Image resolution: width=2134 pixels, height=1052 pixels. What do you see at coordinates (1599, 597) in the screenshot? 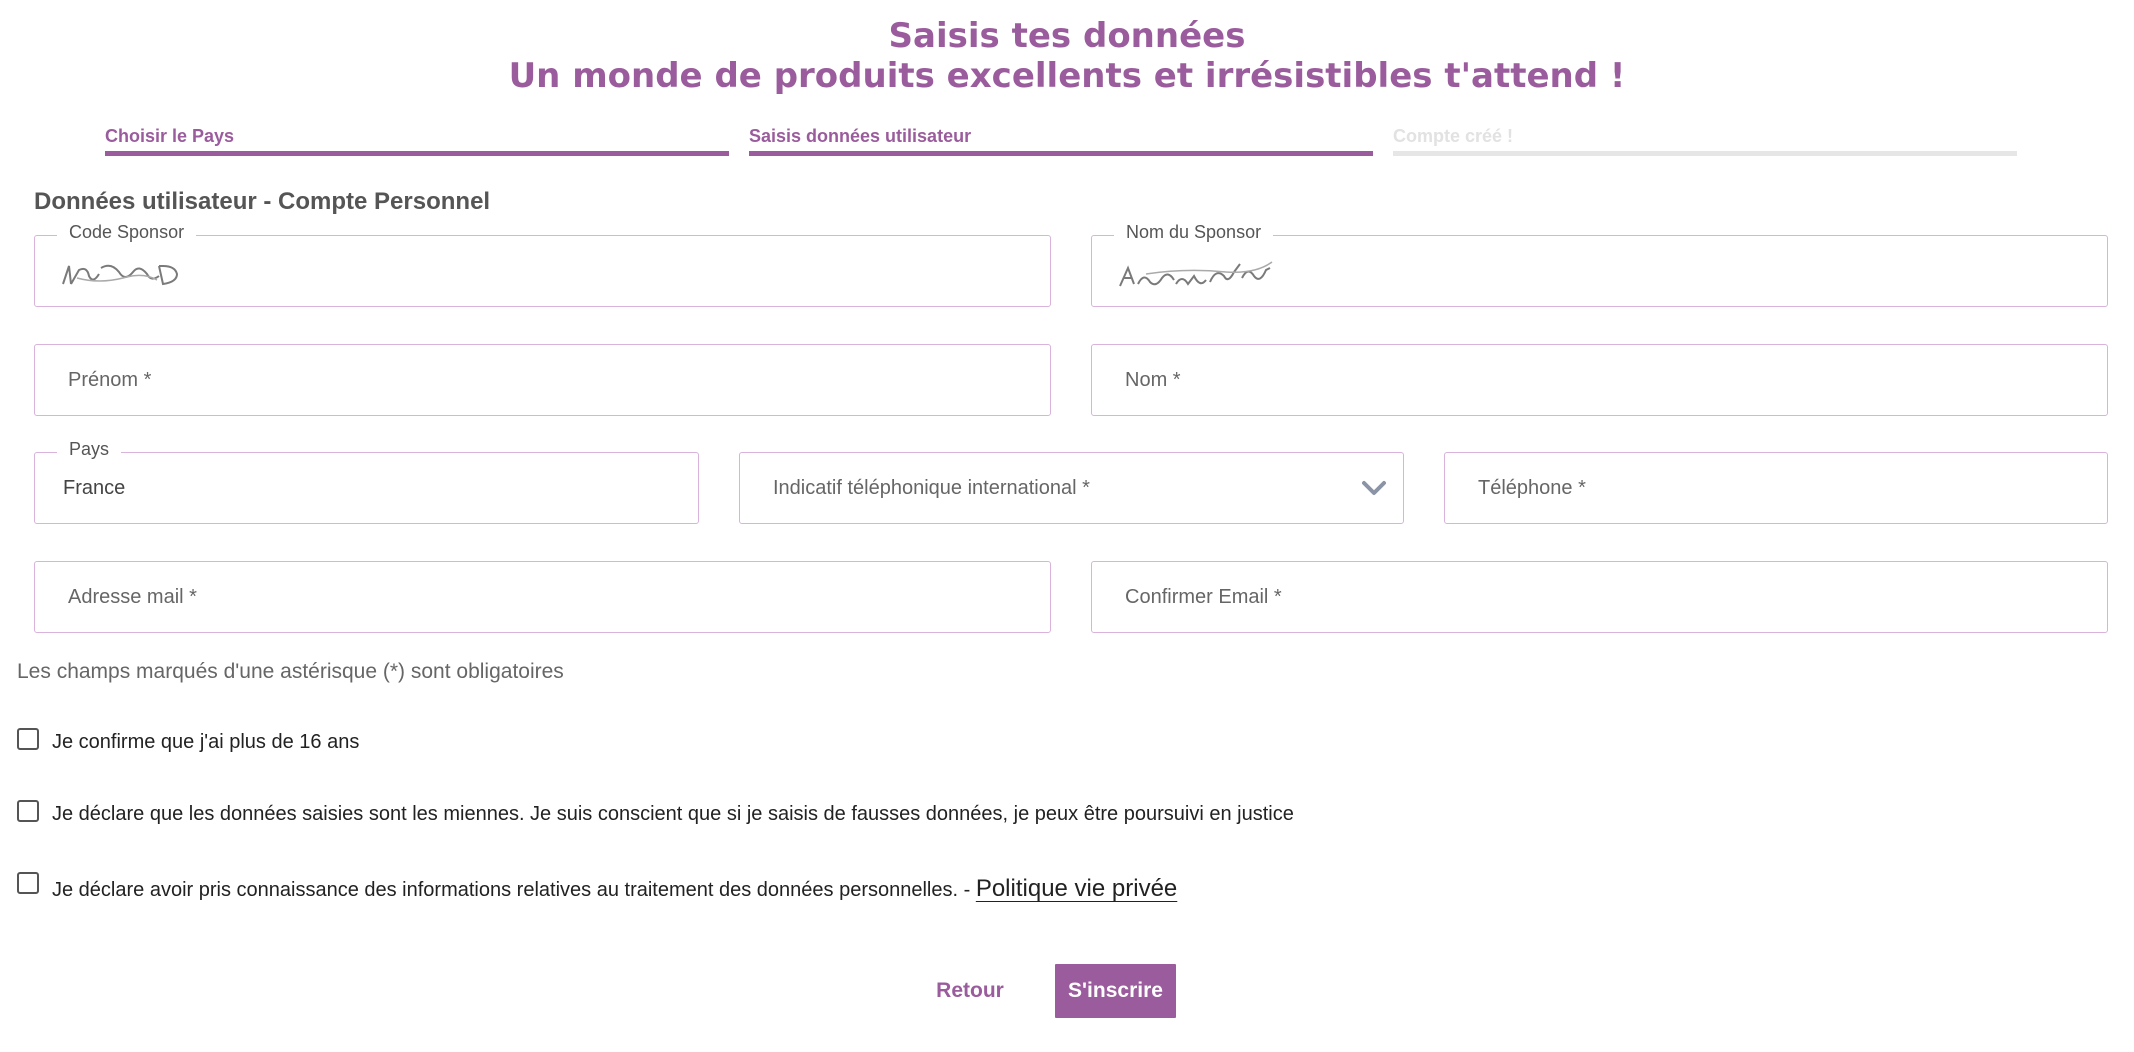
I see `email-confirm-field: Confirmer Email *` at bounding box center [1599, 597].